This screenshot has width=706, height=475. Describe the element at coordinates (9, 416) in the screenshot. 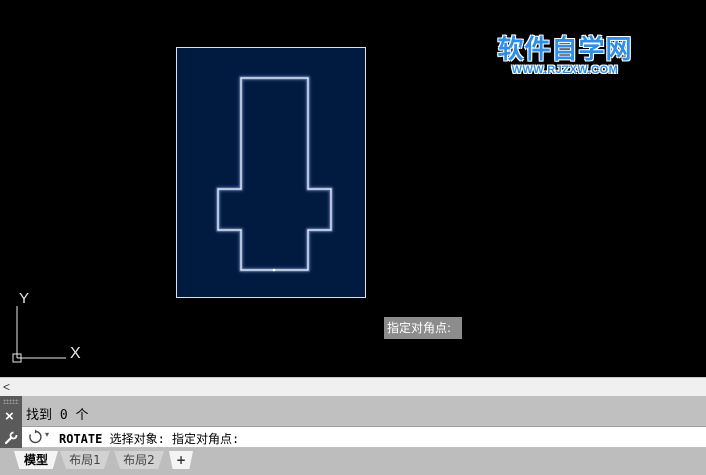

I see `close-icon: ×` at that location.